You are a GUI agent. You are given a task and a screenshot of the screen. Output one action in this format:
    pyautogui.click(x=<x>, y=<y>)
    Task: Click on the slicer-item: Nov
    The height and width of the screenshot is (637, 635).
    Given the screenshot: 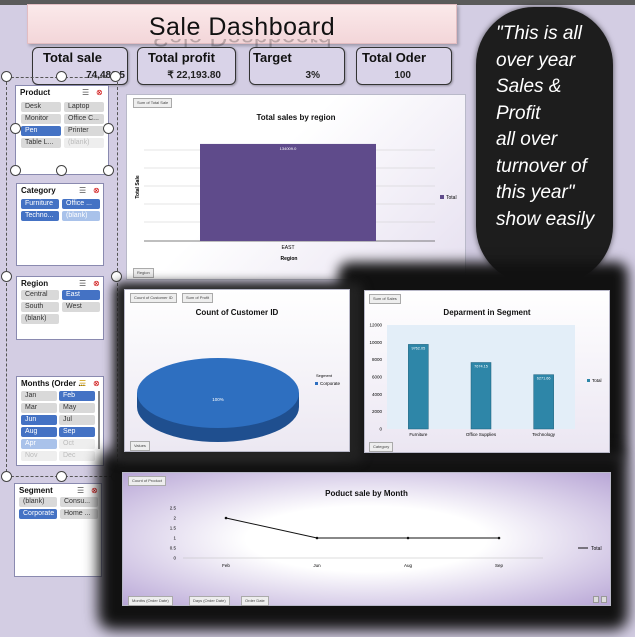 What is the action you would take?
    pyautogui.click(x=39, y=456)
    